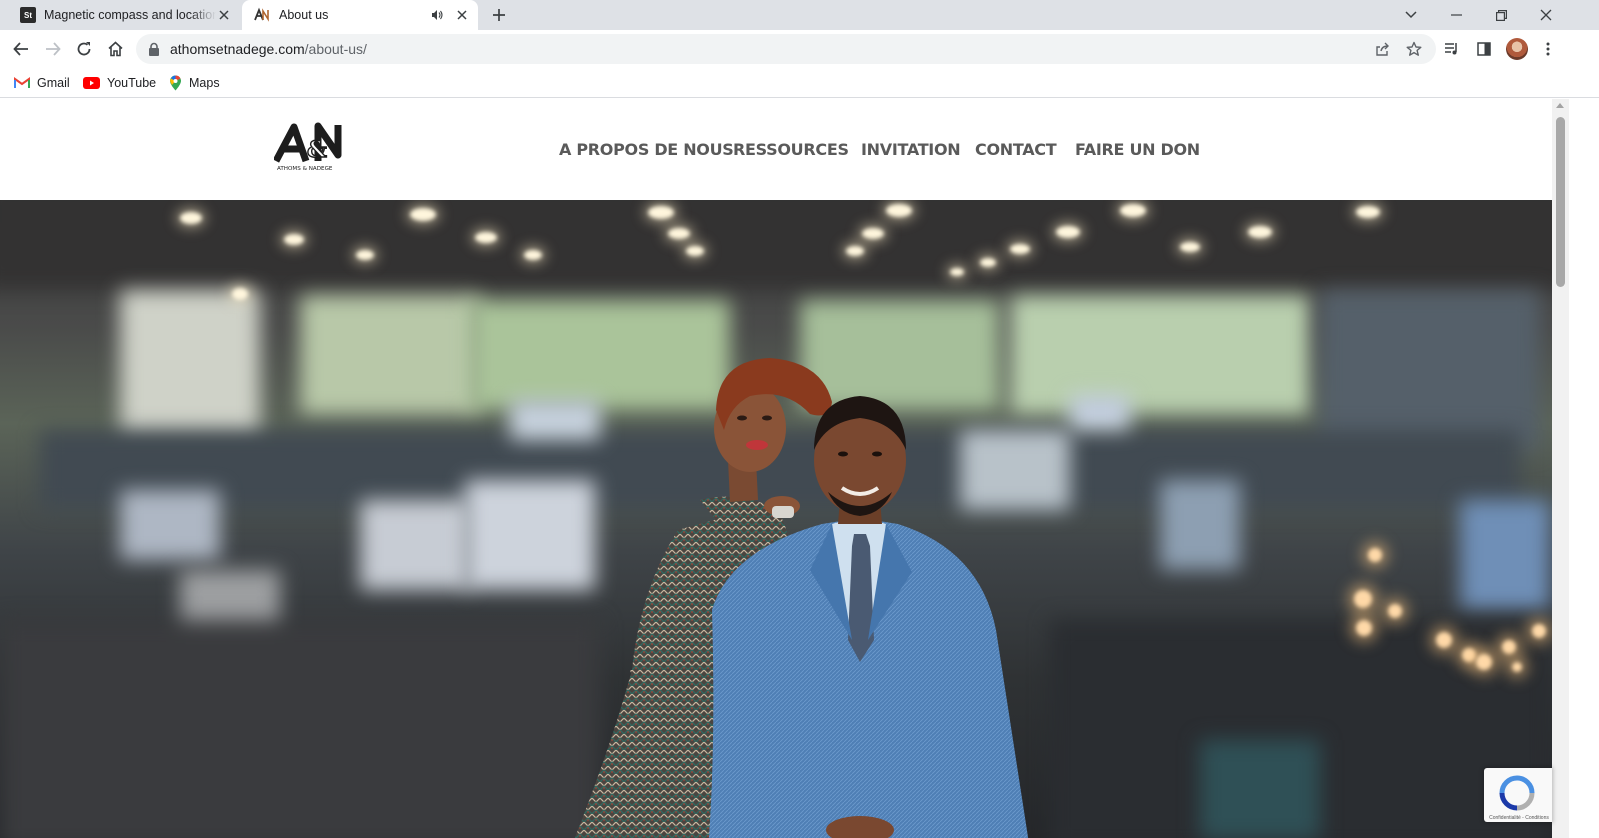 The width and height of the screenshot is (1599, 838). Describe the element at coordinates (53, 49) in the screenshot. I see `forward-icon` at that location.